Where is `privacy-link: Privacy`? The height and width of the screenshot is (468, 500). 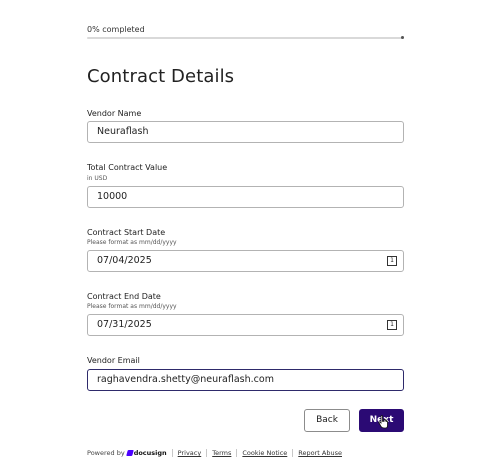 privacy-link: Privacy is located at coordinates (190, 453).